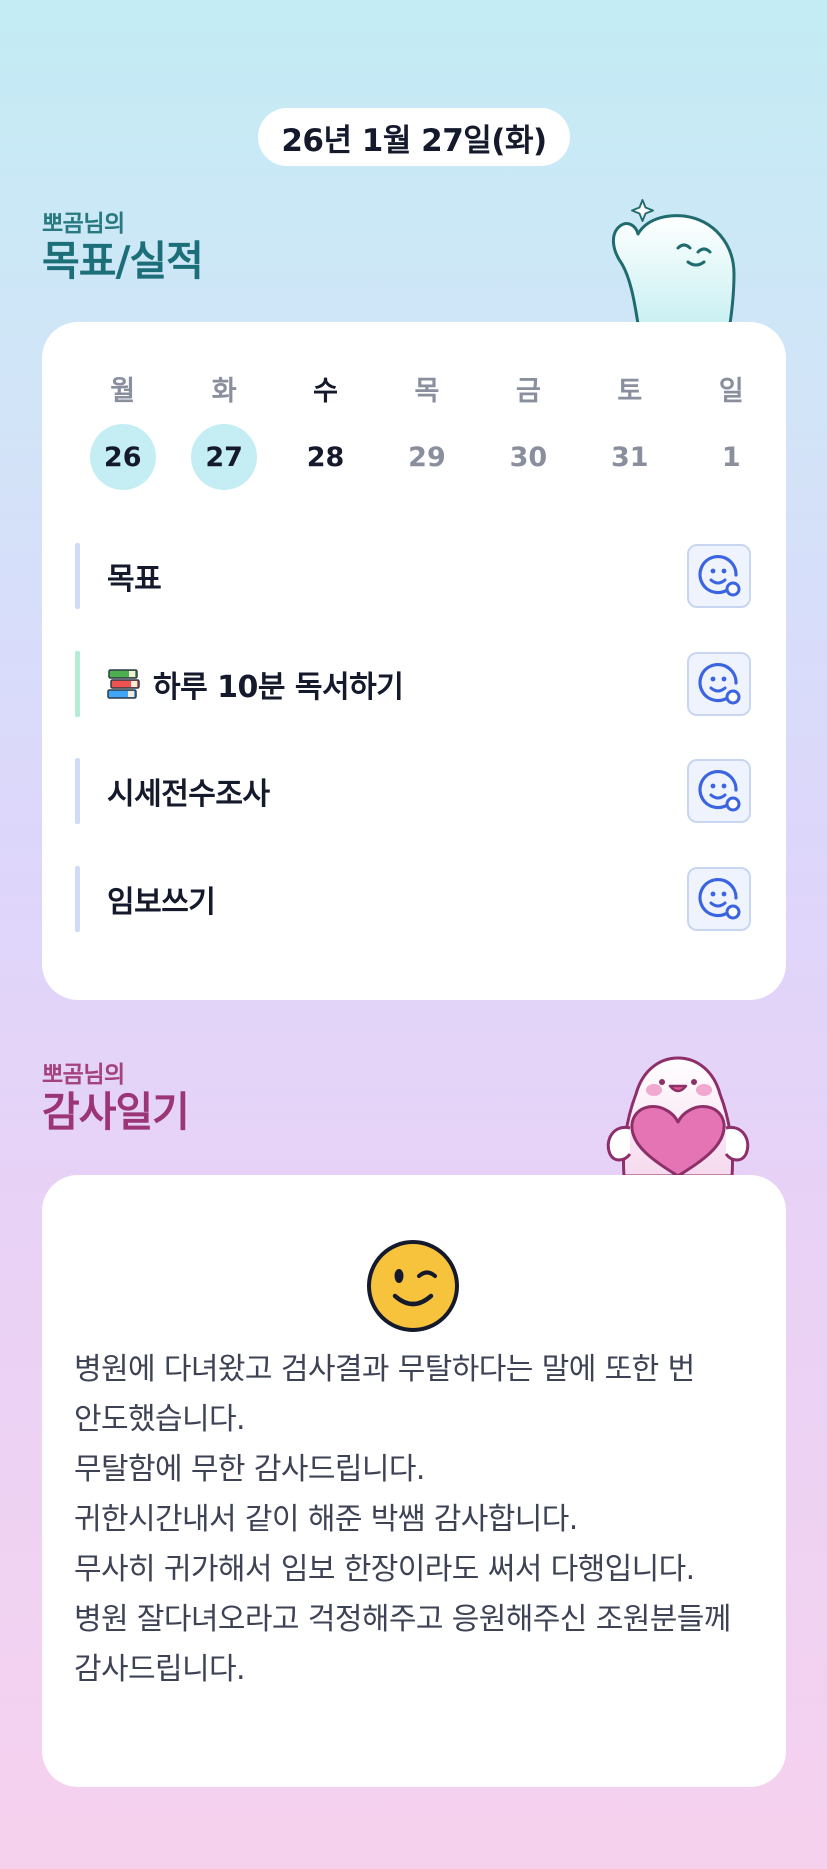 This screenshot has height=1869, width=827. Describe the element at coordinates (161, 902) in the screenshot. I see `goal-label: 임보쓰기` at that location.